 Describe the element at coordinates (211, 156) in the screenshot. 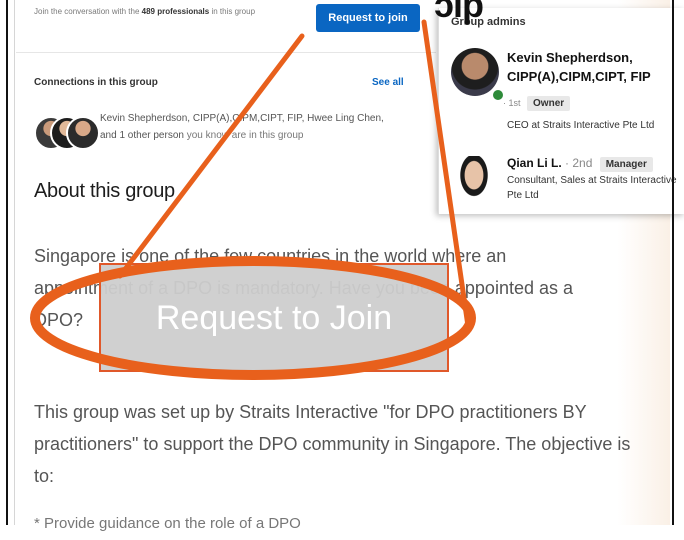

I see `pointer-line-left` at that location.